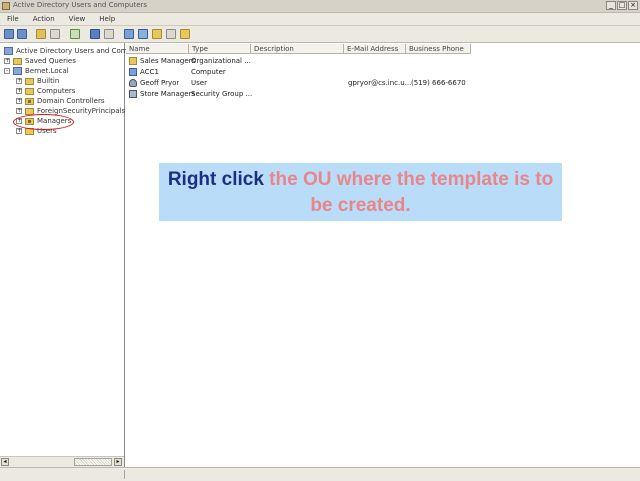  Describe the element at coordinates (5, 462) in the screenshot. I see `scroll-left-icon: ◂` at that location.